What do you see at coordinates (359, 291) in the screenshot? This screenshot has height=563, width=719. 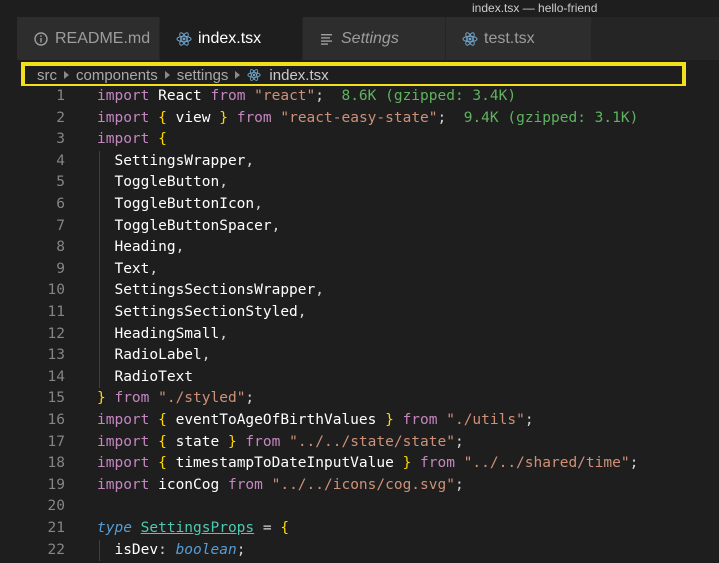 I see `code-line: 10 SettingsSectionsWrapper,` at bounding box center [359, 291].